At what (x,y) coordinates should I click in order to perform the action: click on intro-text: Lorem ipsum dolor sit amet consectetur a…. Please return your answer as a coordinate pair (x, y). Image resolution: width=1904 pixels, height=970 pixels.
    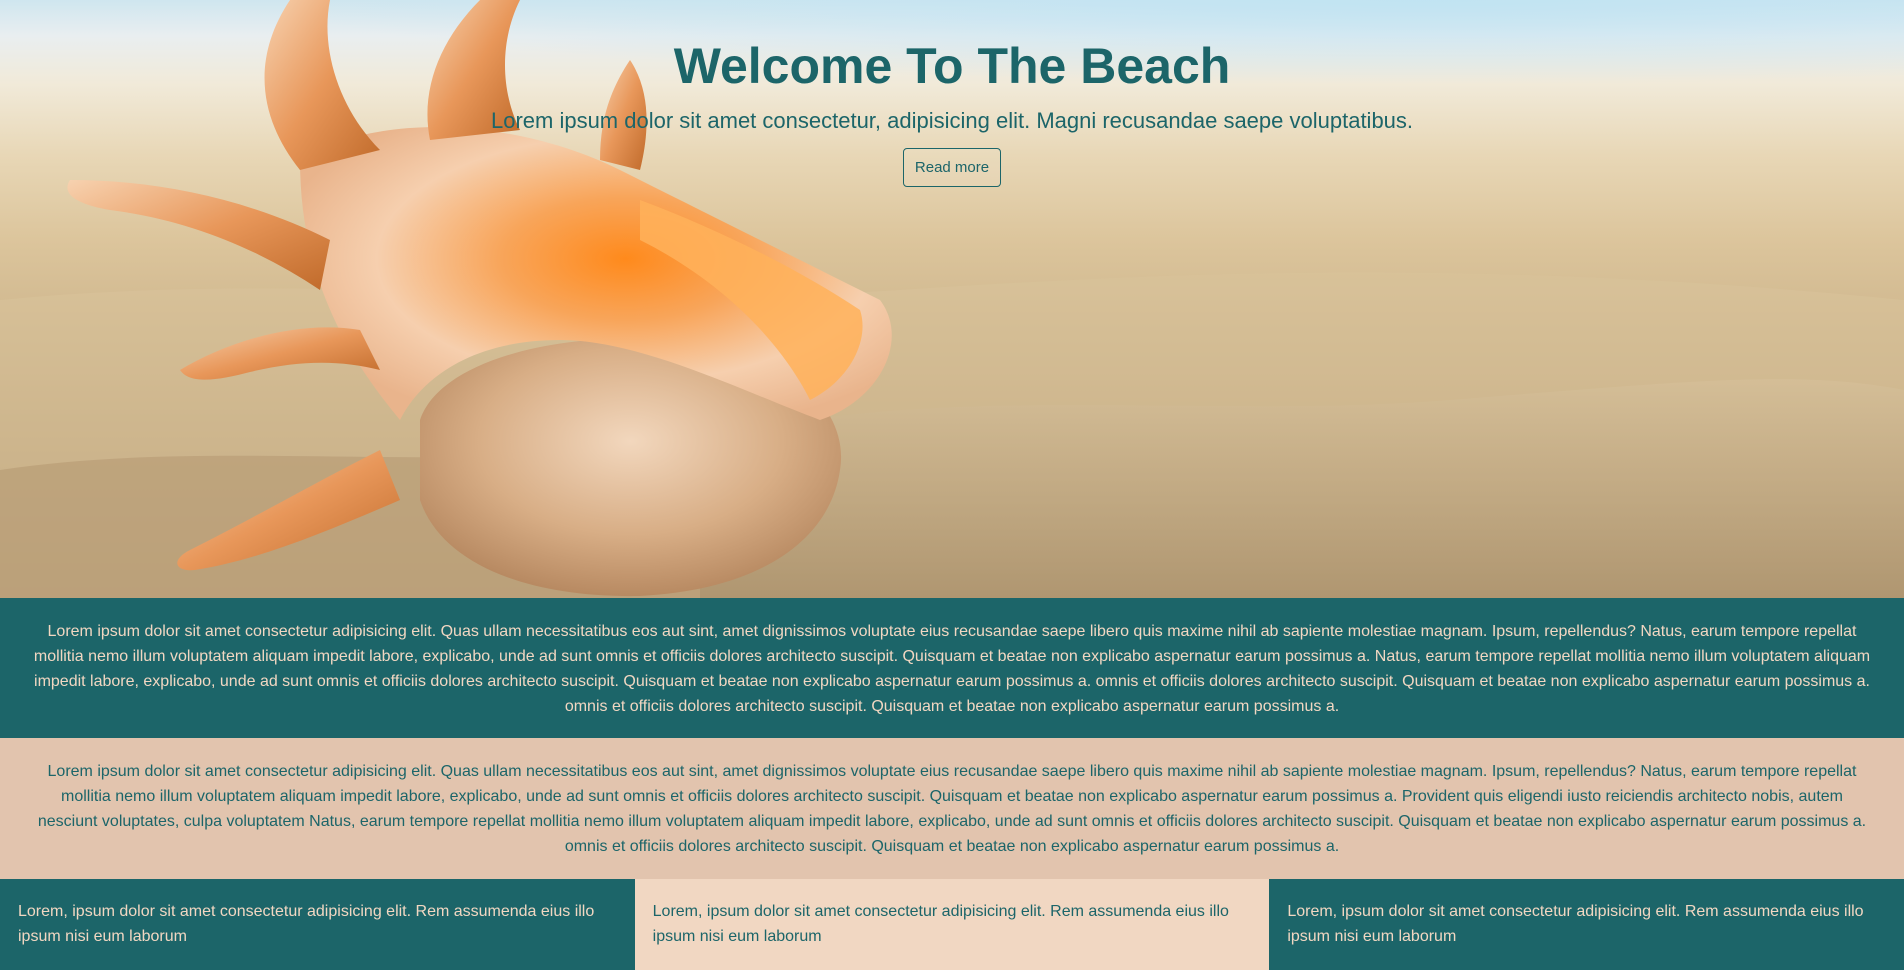
    Looking at the image, I should click on (952, 669).